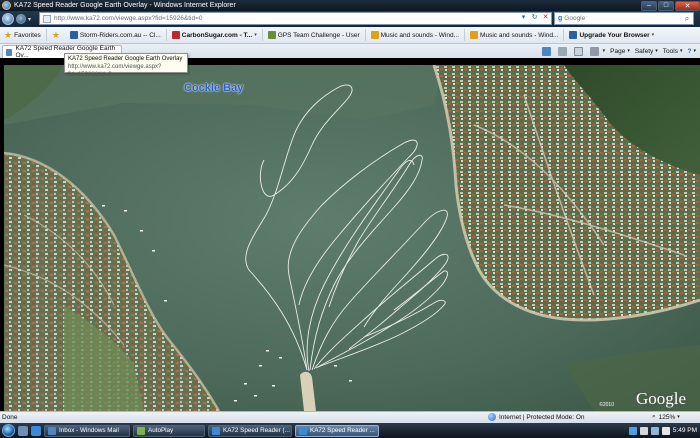 The image size is (700, 438). What do you see at coordinates (161, 430) in the screenshot?
I see `taskbar-button-label: AutoPlay` at bounding box center [161, 430].